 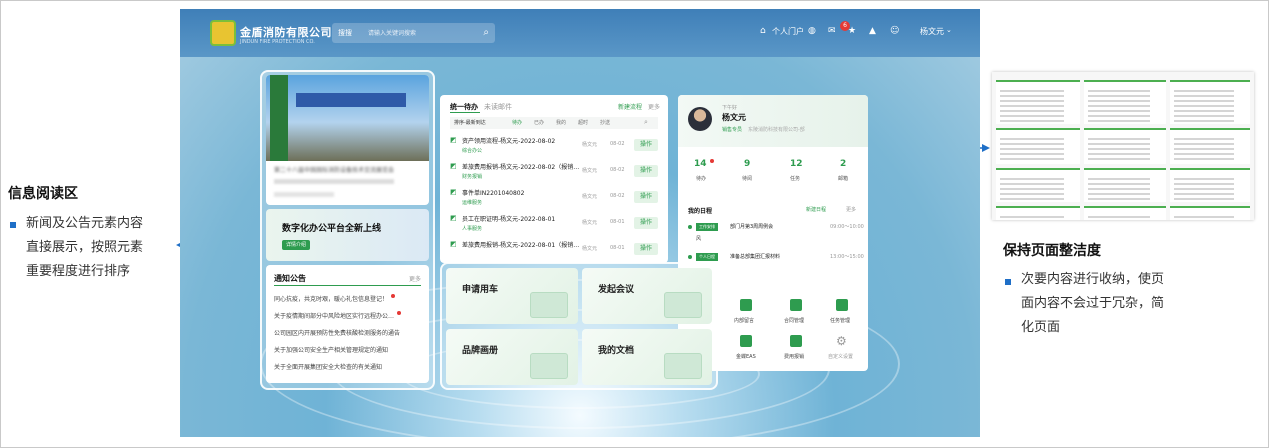 I want to click on todo-category: 运维服务, so click(x=472, y=203).